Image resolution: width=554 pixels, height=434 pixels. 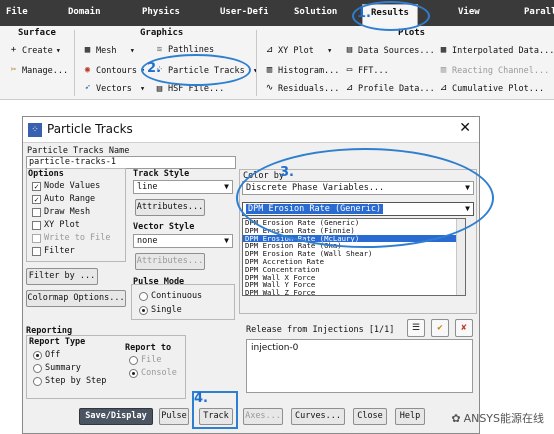 What do you see at coordinates (465, 128) in the screenshot?
I see `close-icon: ✕` at bounding box center [465, 128].